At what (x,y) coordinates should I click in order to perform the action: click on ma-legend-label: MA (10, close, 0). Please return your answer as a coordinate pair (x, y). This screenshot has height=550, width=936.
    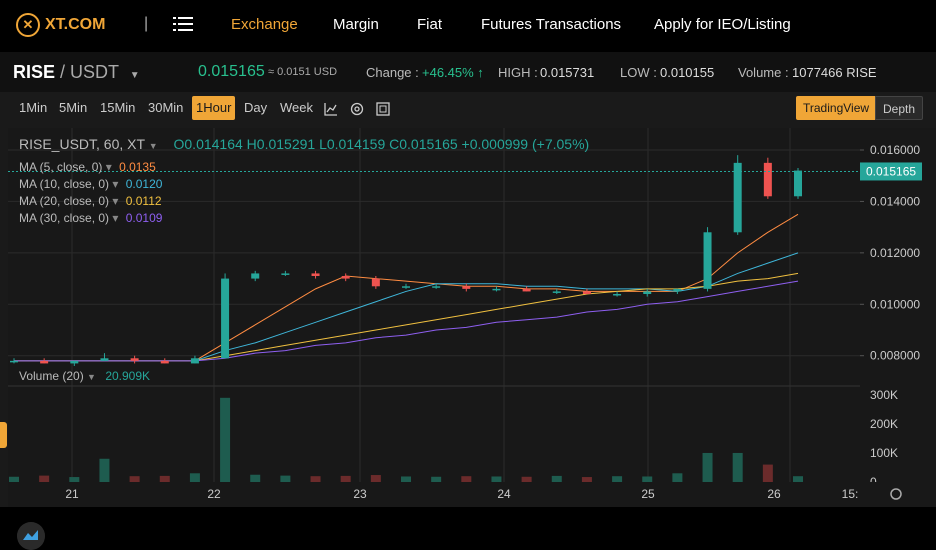
    Looking at the image, I should click on (64, 184).